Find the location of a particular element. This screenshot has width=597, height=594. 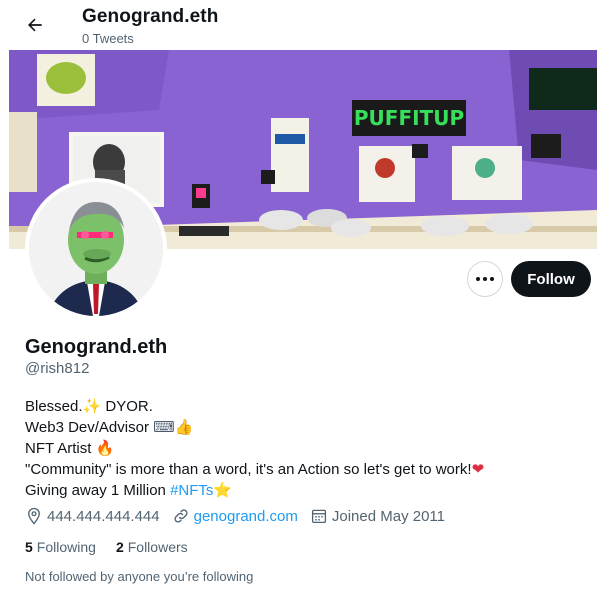

more-icon is located at coordinates (485, 279).